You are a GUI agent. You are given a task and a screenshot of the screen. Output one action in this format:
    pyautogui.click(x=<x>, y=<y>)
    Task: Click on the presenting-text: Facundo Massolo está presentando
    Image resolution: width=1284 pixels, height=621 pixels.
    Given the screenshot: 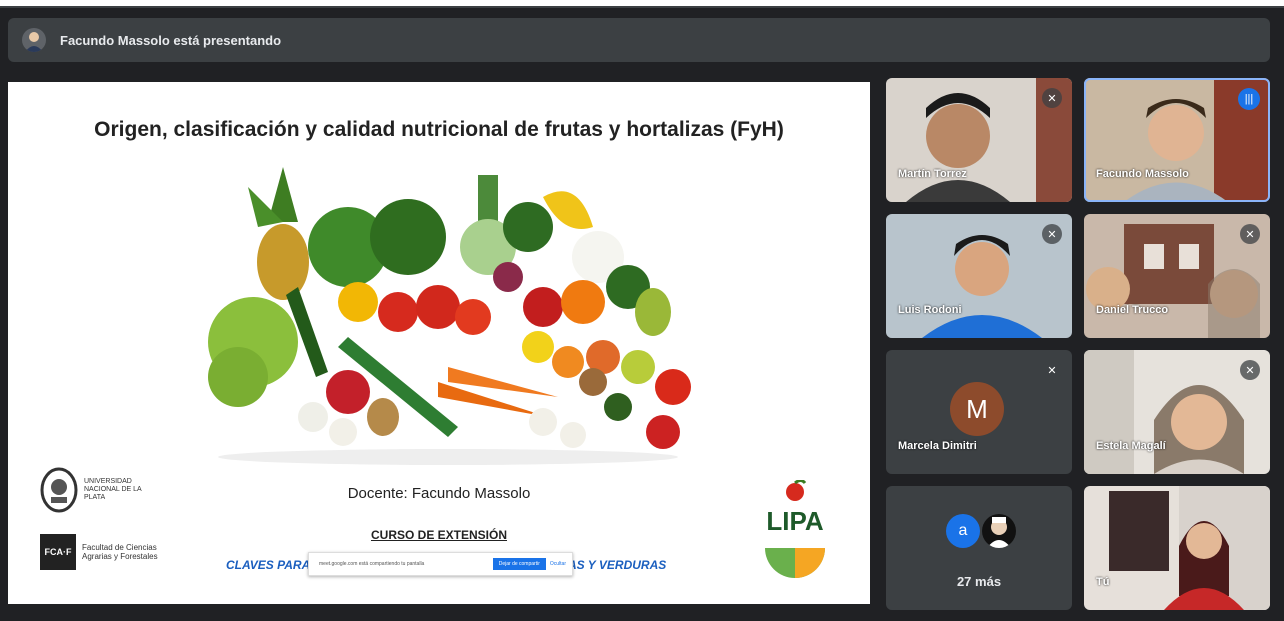 What is the action you would take?
    pyautogui.click(x=171, y=40)
    